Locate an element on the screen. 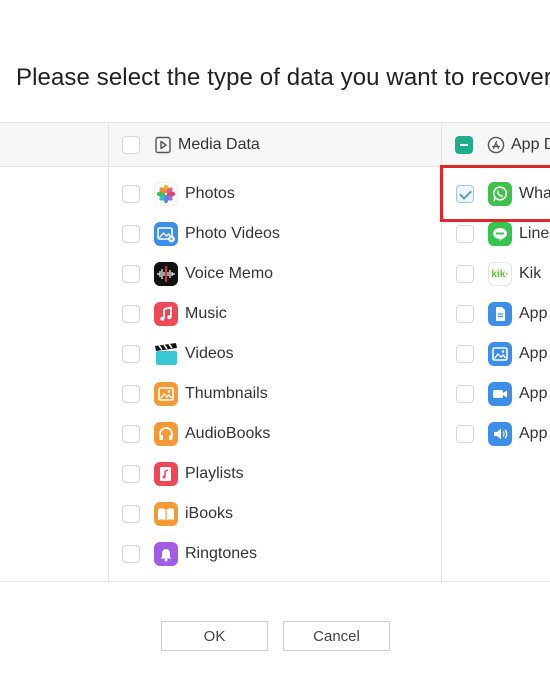 This screenshot has height=700, width=550. app-data-header-label: App D is located at coordinates (530, 144).